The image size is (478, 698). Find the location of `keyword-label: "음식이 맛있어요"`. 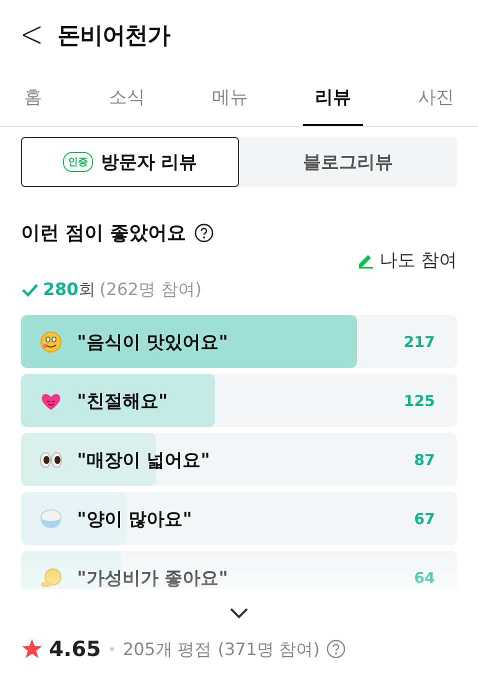

keyword-label: "음식이 맛있어요" is located at coordinates (153, 342).